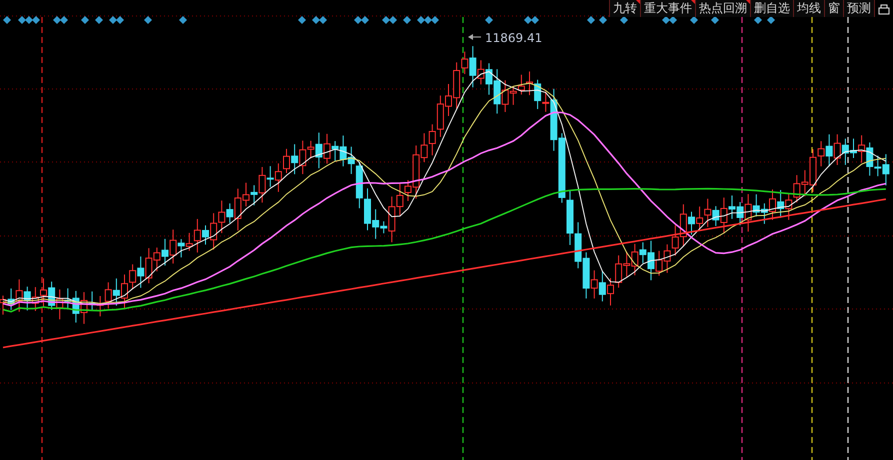 Image resolution: width=893 pixels, height=460 pixels. I want to click on toolbar-button: 均线, so click(808, 8).